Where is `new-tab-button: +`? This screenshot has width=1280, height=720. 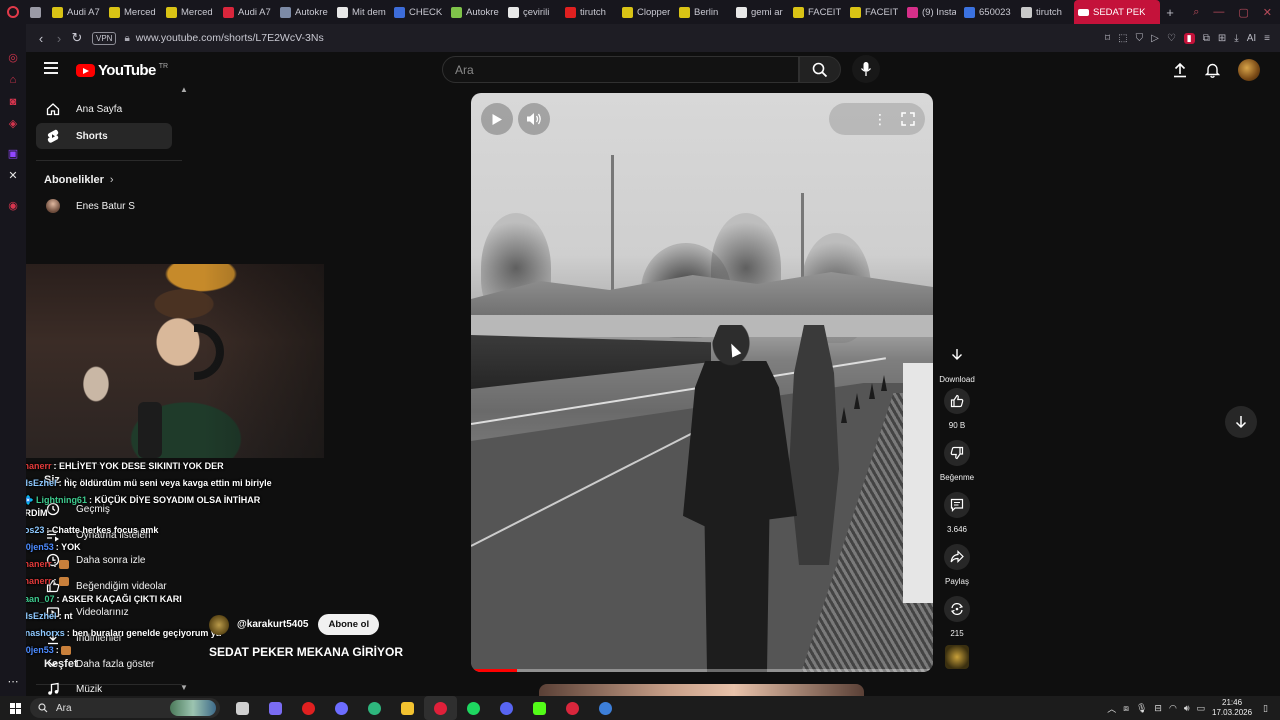
new-tab-button: + is located at coordinates (1170, 12).